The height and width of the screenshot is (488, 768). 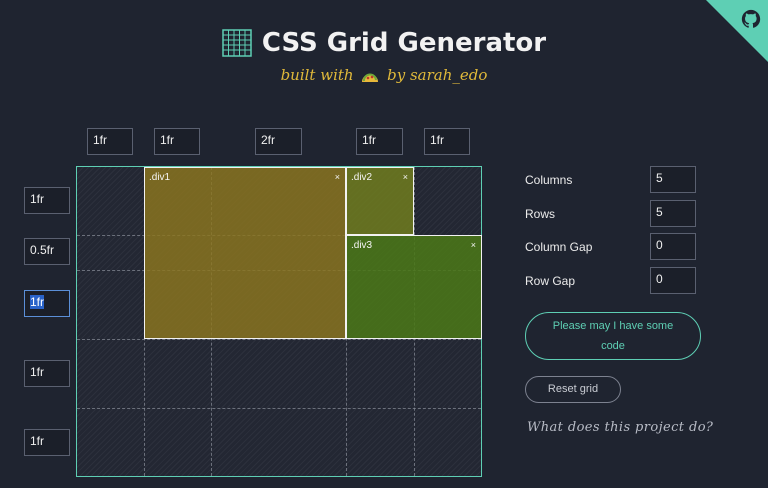 What do you see at coordinates (37, 302) in the screenshot?
I see `row-size-input-3-selection: 1fr` at bounding box center [37, 302].